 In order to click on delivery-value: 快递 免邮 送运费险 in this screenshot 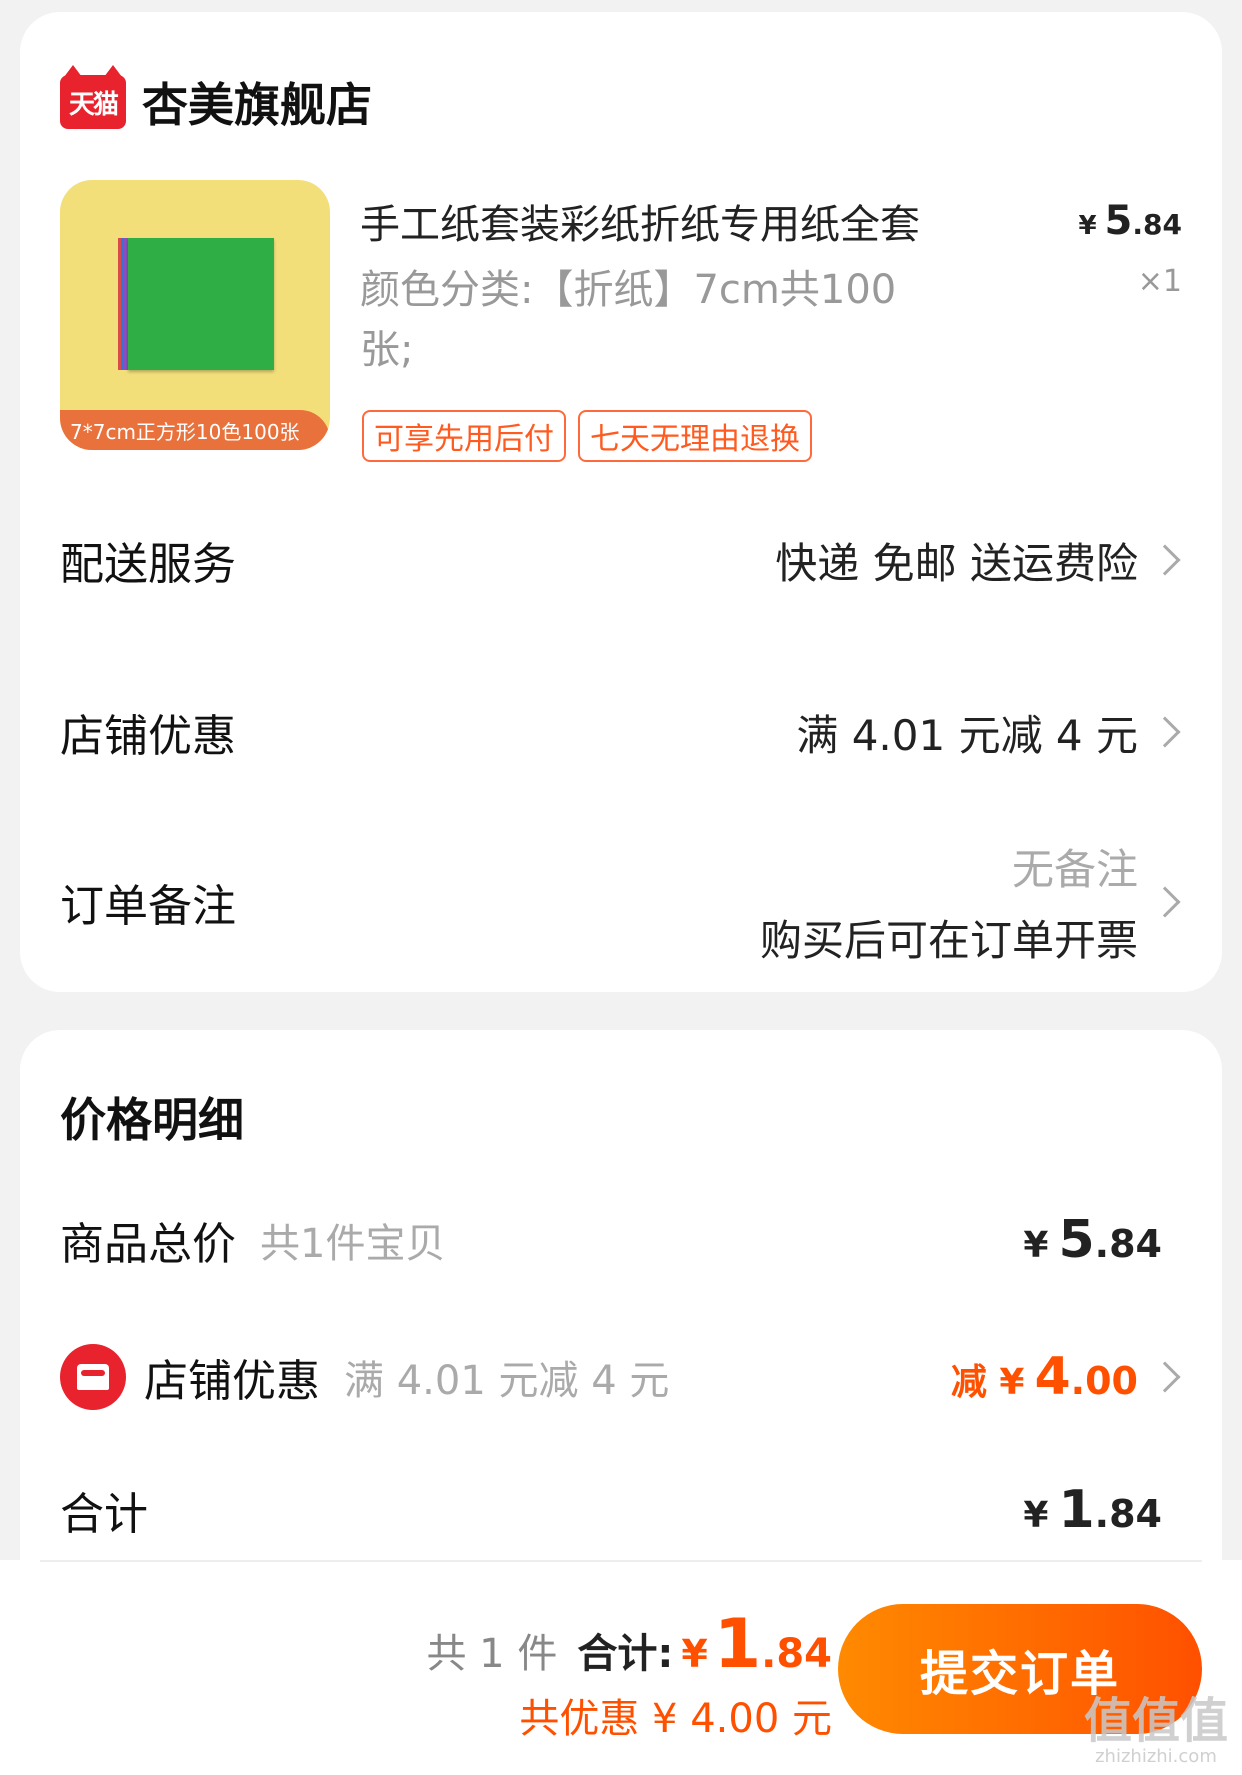, I will do `click(956, 563)`.